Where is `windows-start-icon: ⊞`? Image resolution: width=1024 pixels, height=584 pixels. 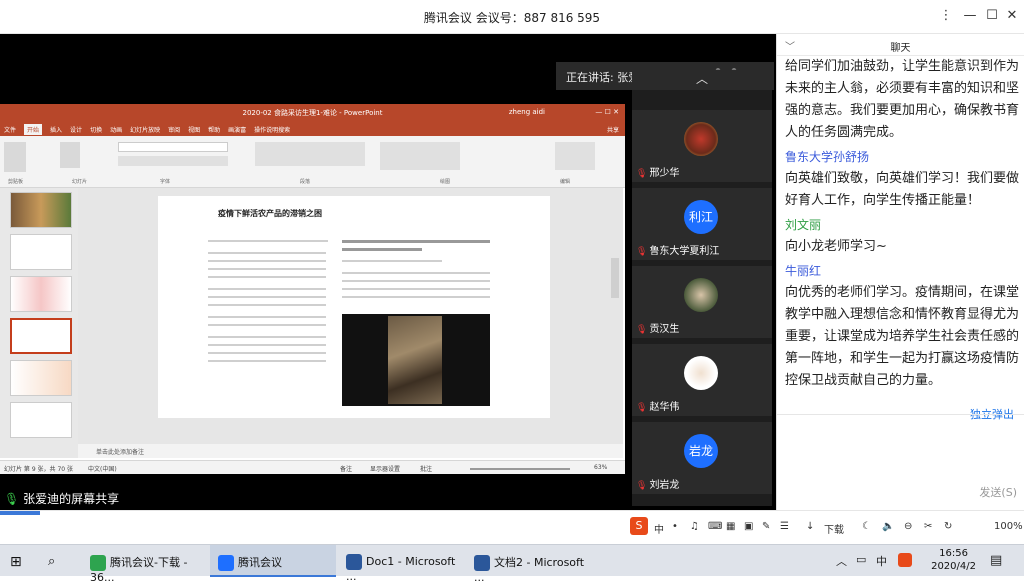 windows-start-icon: ⊞ is located at coordinates (24, 561).